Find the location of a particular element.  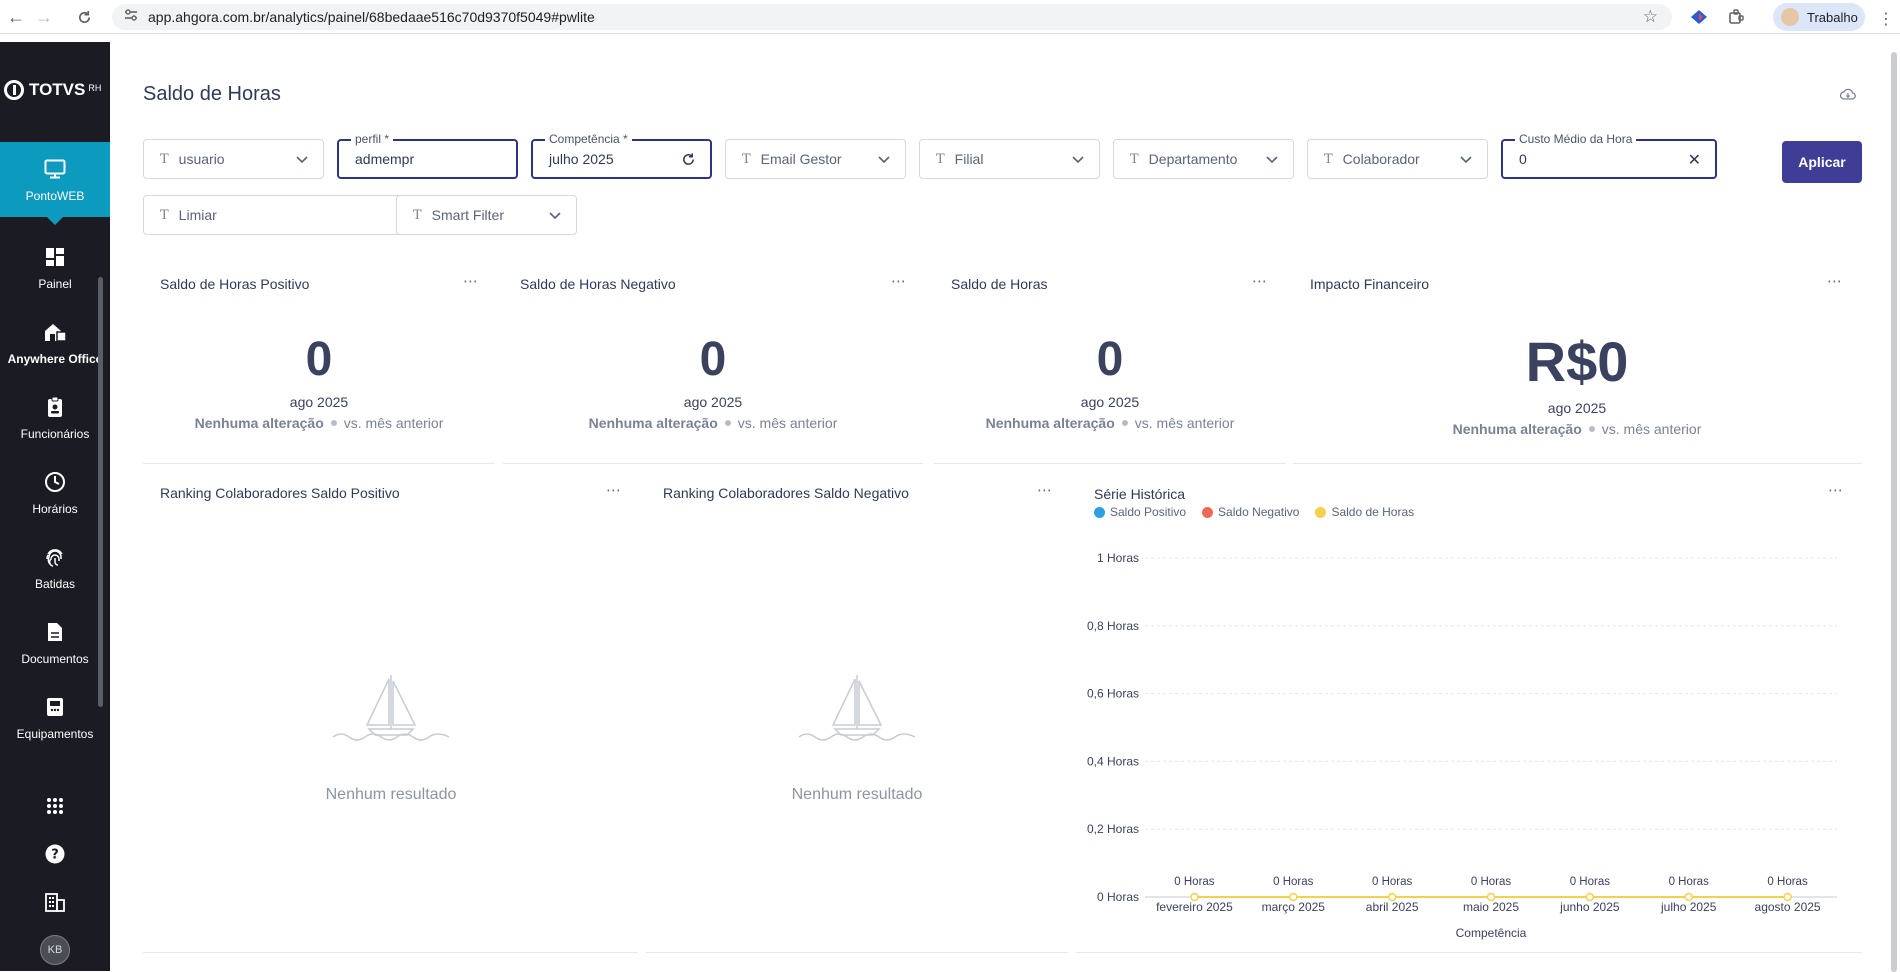

reset-icon is located at coordinates (688, 161).